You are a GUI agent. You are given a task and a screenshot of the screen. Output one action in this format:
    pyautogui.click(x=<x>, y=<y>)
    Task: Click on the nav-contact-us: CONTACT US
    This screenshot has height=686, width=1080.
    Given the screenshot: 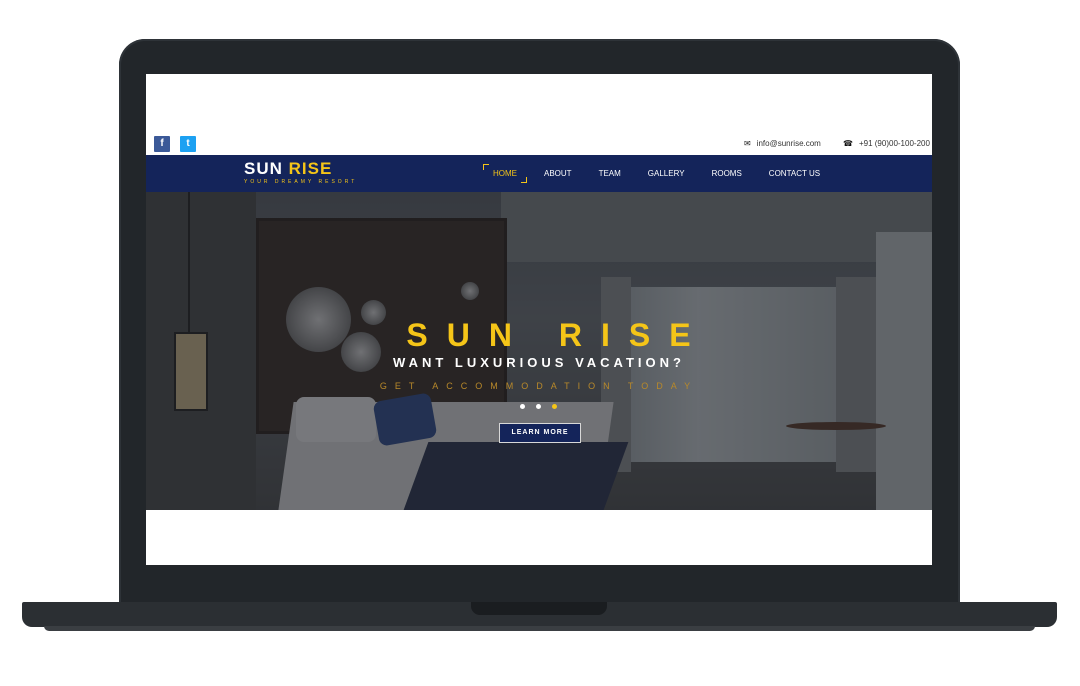 What is the action you would take?
    pyautogui.click(x=794, y=173)
    